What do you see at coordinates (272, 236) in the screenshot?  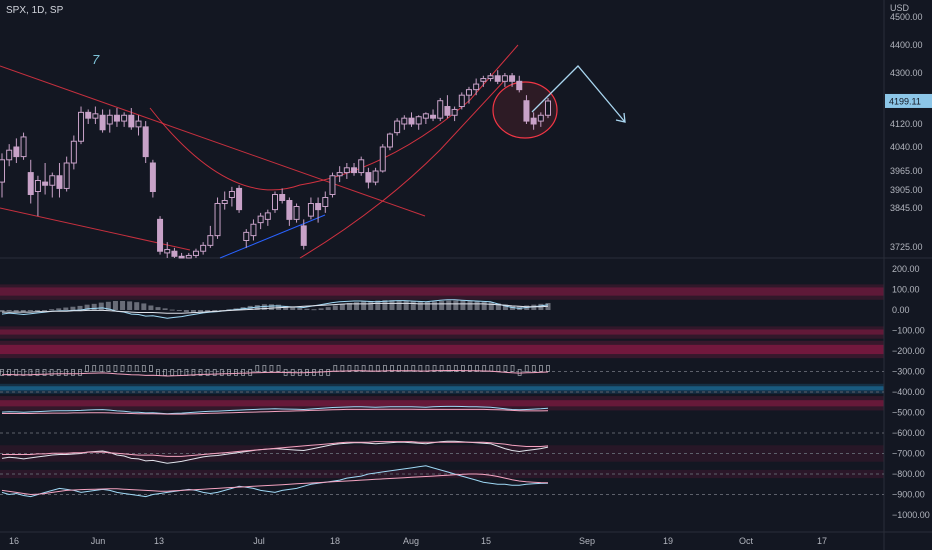 I see `blue-trendline` at bounding box center [272, 236].